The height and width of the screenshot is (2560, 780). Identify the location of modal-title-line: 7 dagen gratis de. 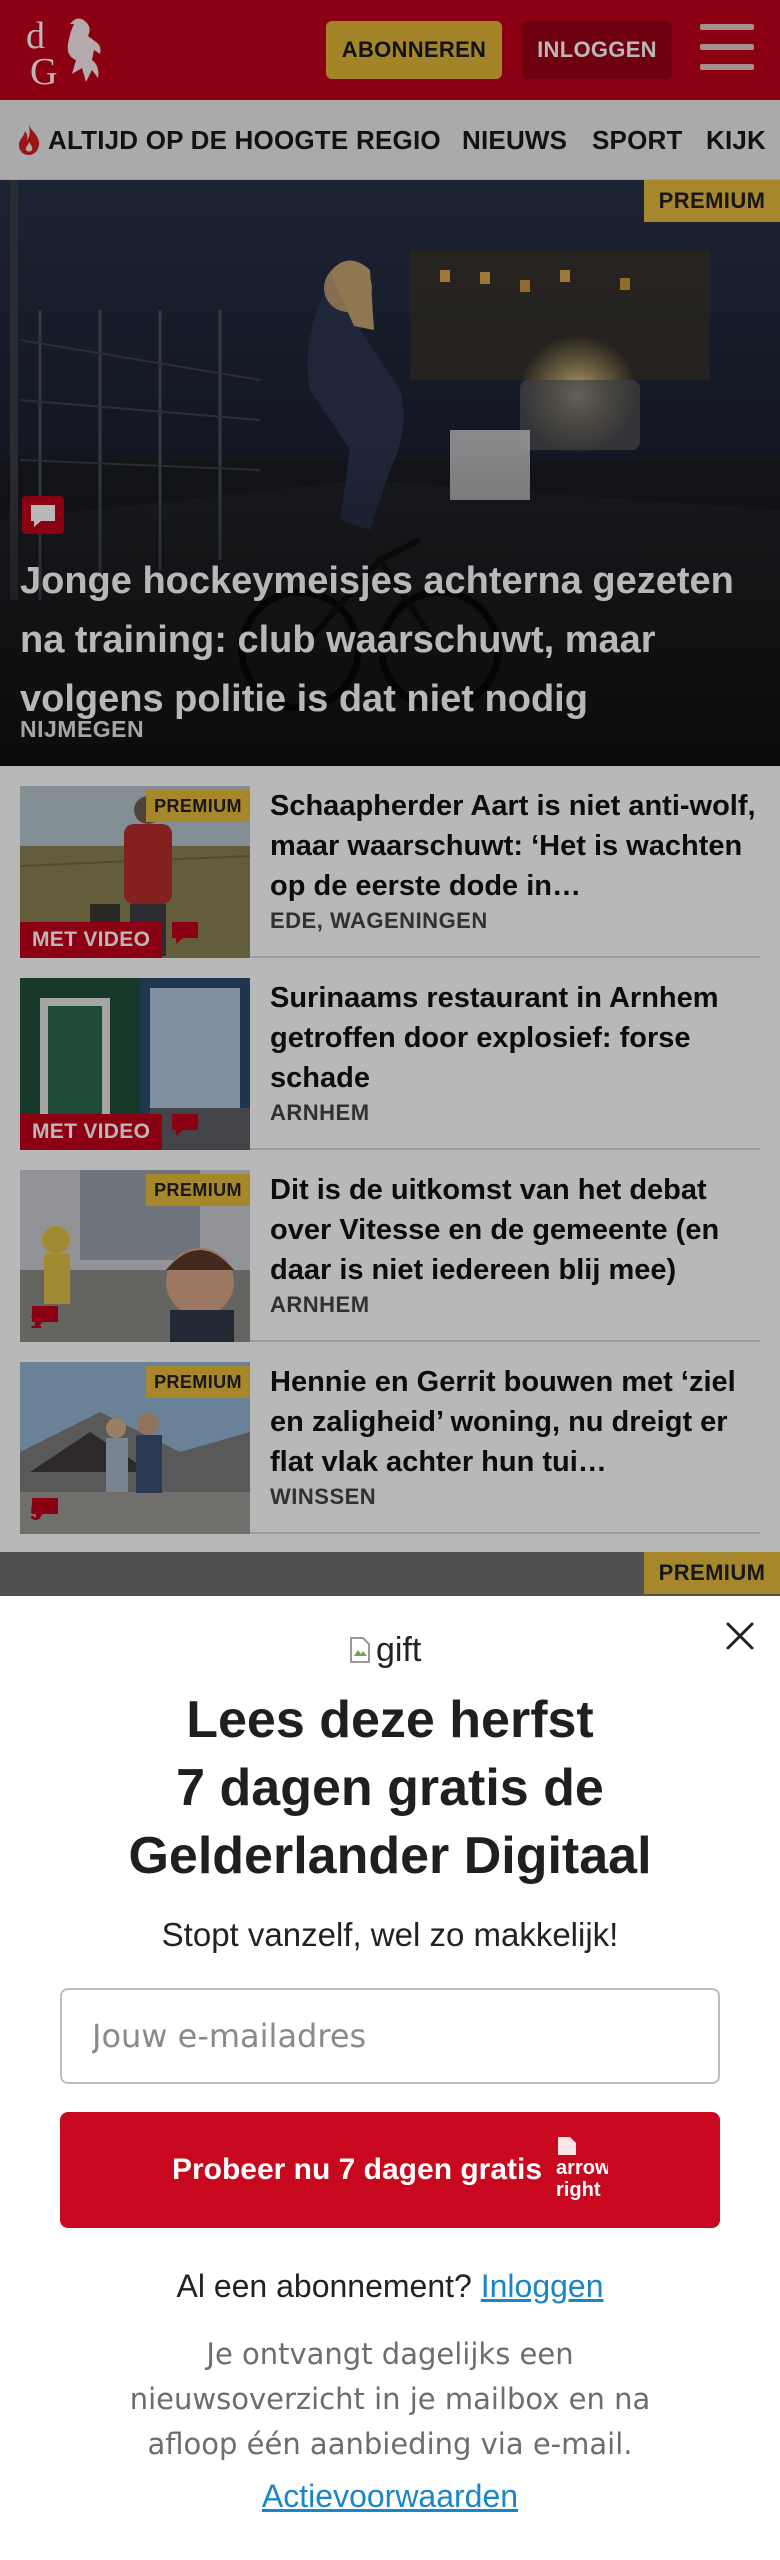
(390, 1788).